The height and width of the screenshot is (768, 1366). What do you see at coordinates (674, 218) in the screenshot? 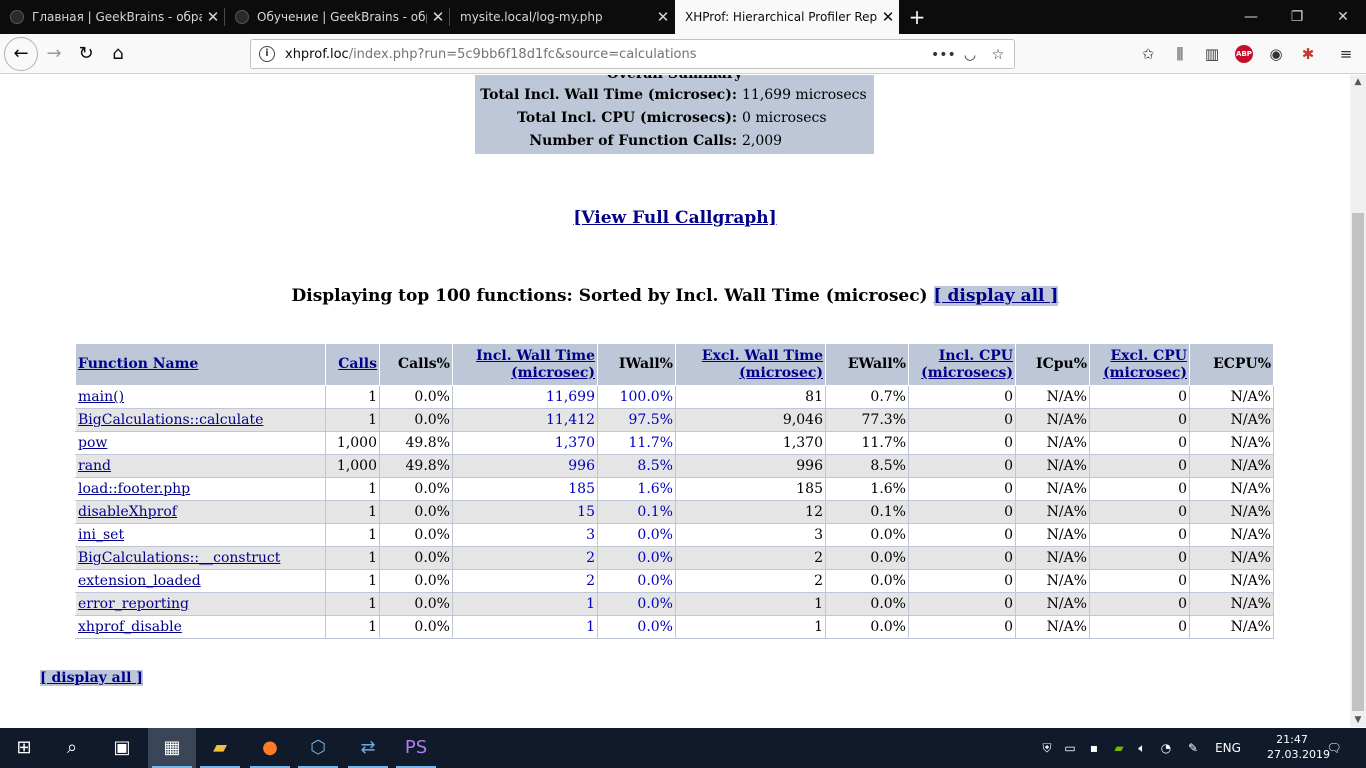
I see `view-full-callgraph-link: [View Full Callgraph]` at bounding box center [674, 218].